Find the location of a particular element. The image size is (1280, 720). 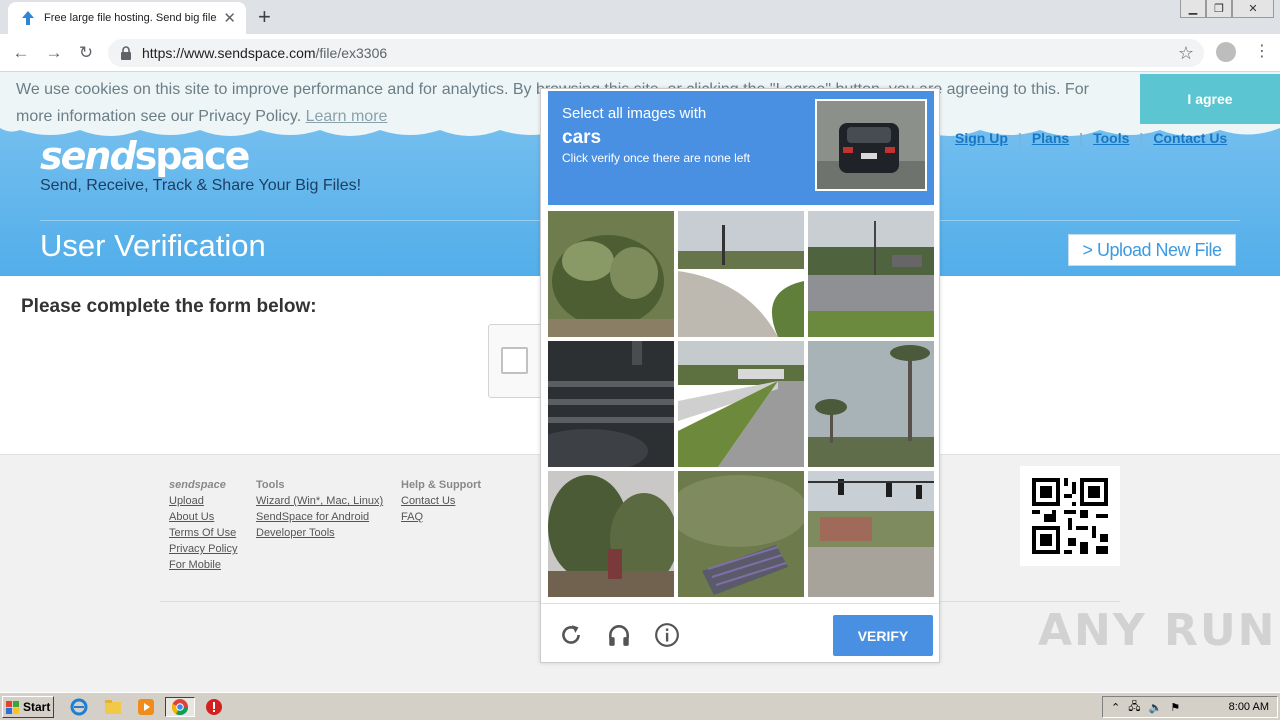

footer-link-faq: FAQ is located at coordinates (441, 517).